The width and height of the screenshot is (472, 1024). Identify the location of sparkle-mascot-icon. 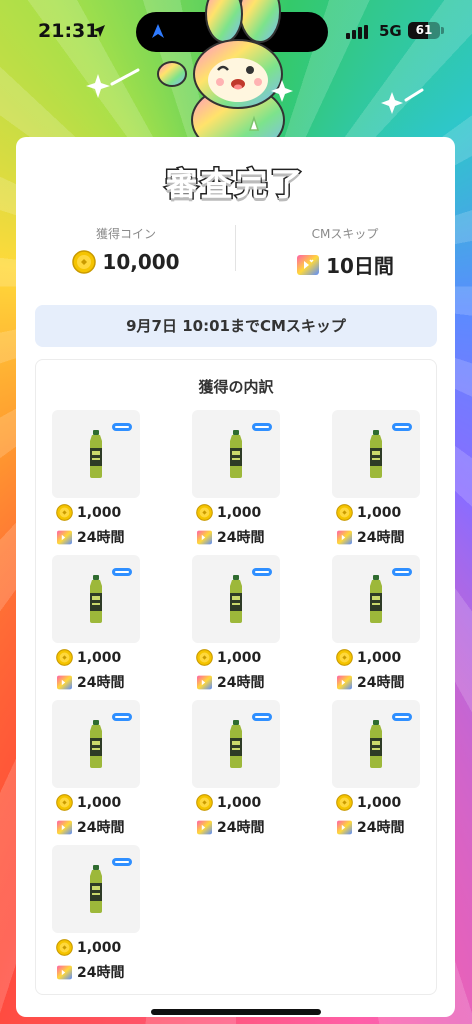
(282, 91).